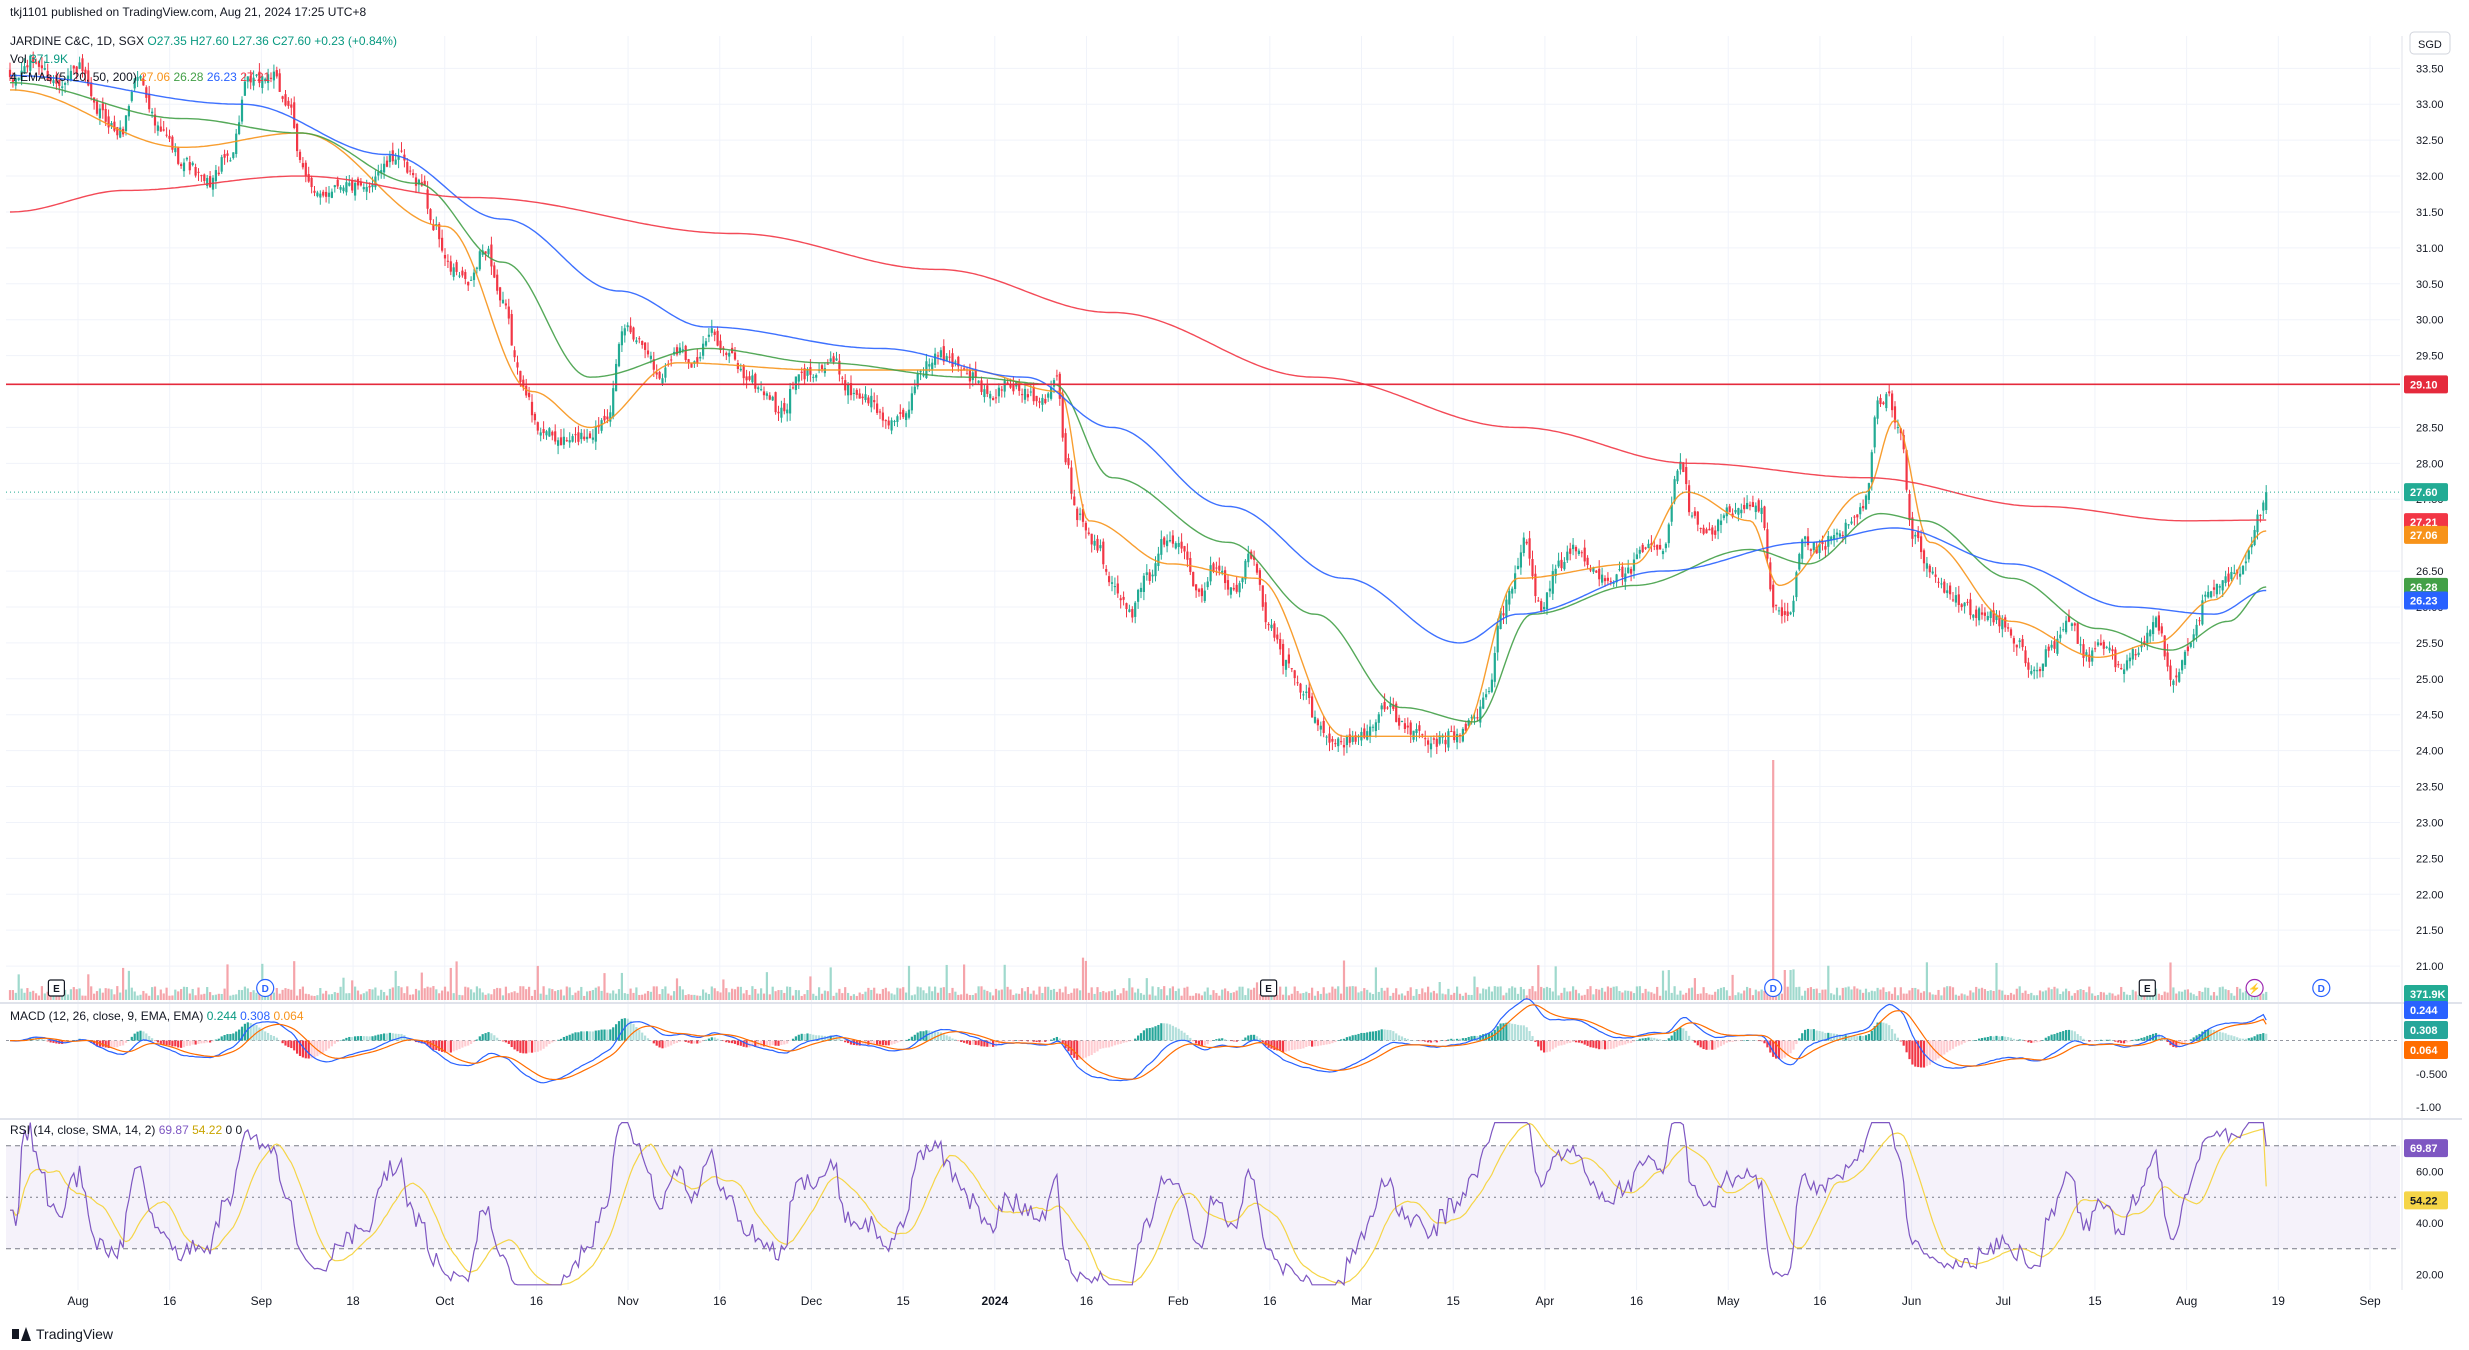 This screenshot has width=2469, height=1350. What do you see at coordinates (39, 59) in the screenshot?
I see `volume-legend: Vol 371.9K` at bounding box center [39, 59].